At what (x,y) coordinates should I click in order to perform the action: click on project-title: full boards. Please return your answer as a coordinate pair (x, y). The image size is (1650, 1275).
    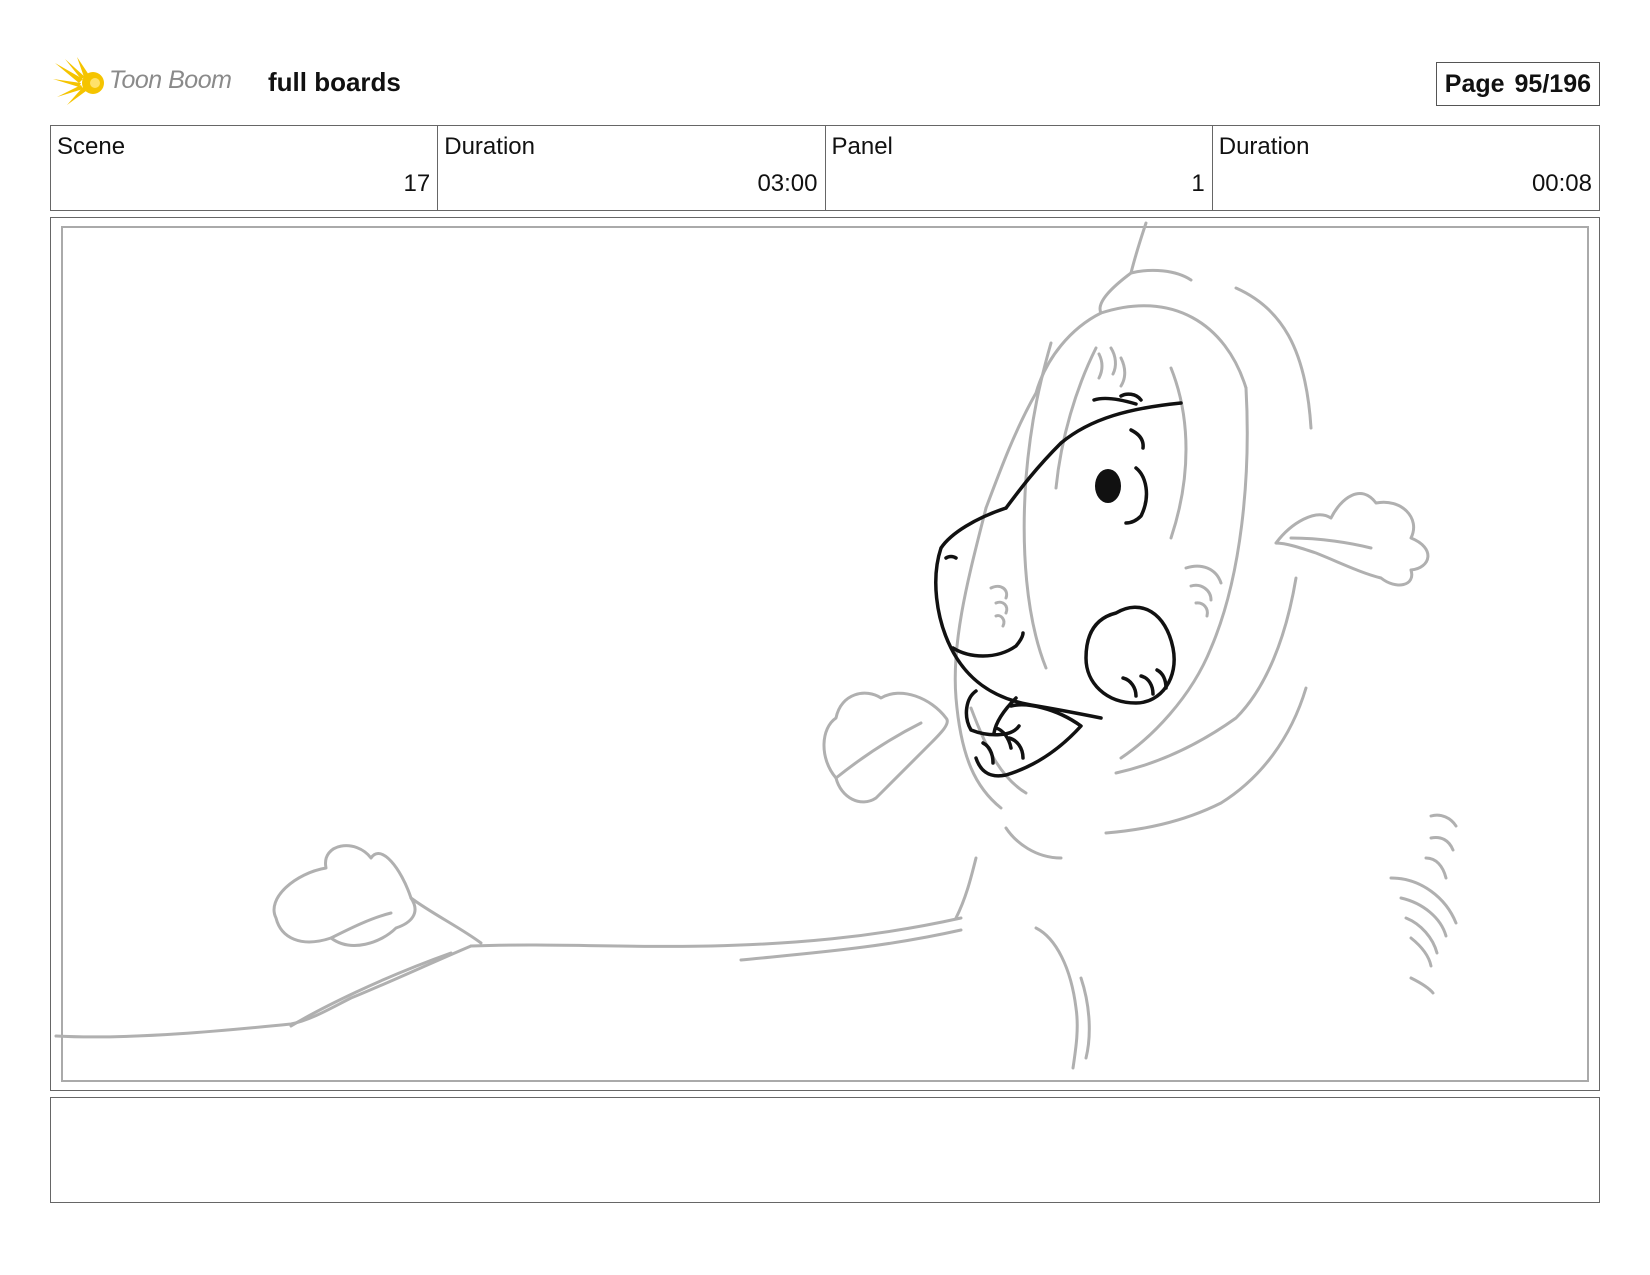
    Looking at the image, I should click on (334, 82).